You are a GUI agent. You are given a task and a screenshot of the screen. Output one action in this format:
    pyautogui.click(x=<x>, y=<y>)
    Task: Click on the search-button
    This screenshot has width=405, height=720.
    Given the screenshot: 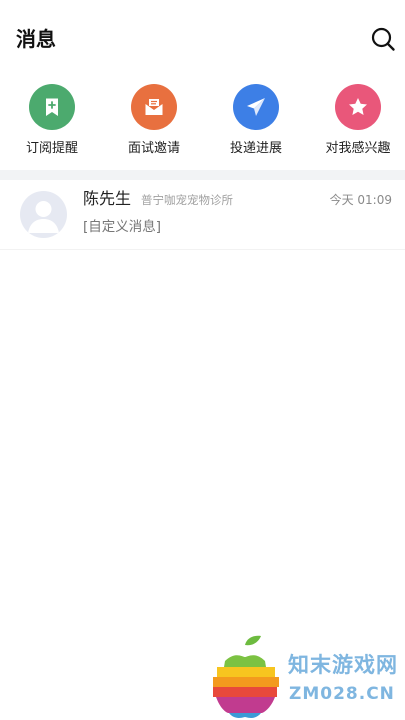 What is the action you would take?
    pyautogui.click(x=383, y=39)
    